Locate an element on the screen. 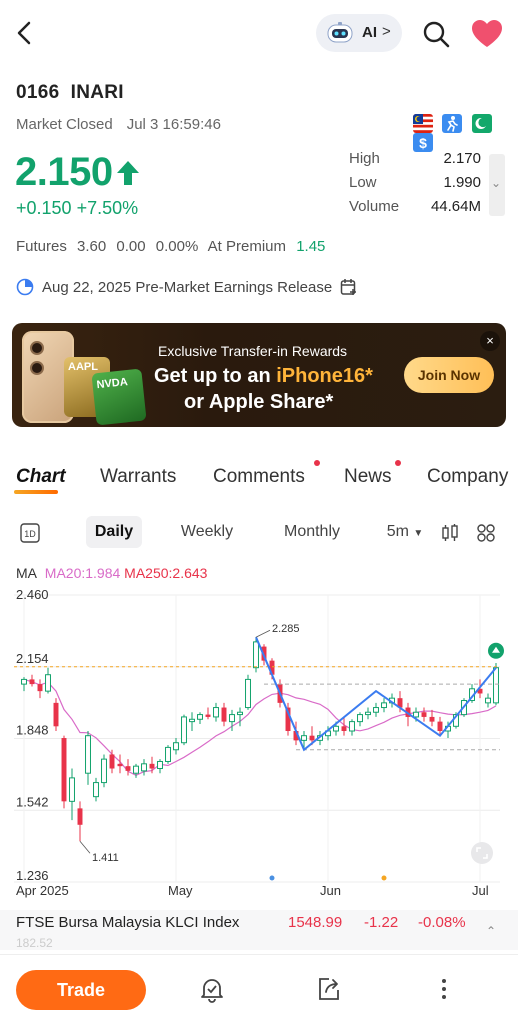  period-minute-dropdown: 5m ▼ is located at coordinates (405, 532).